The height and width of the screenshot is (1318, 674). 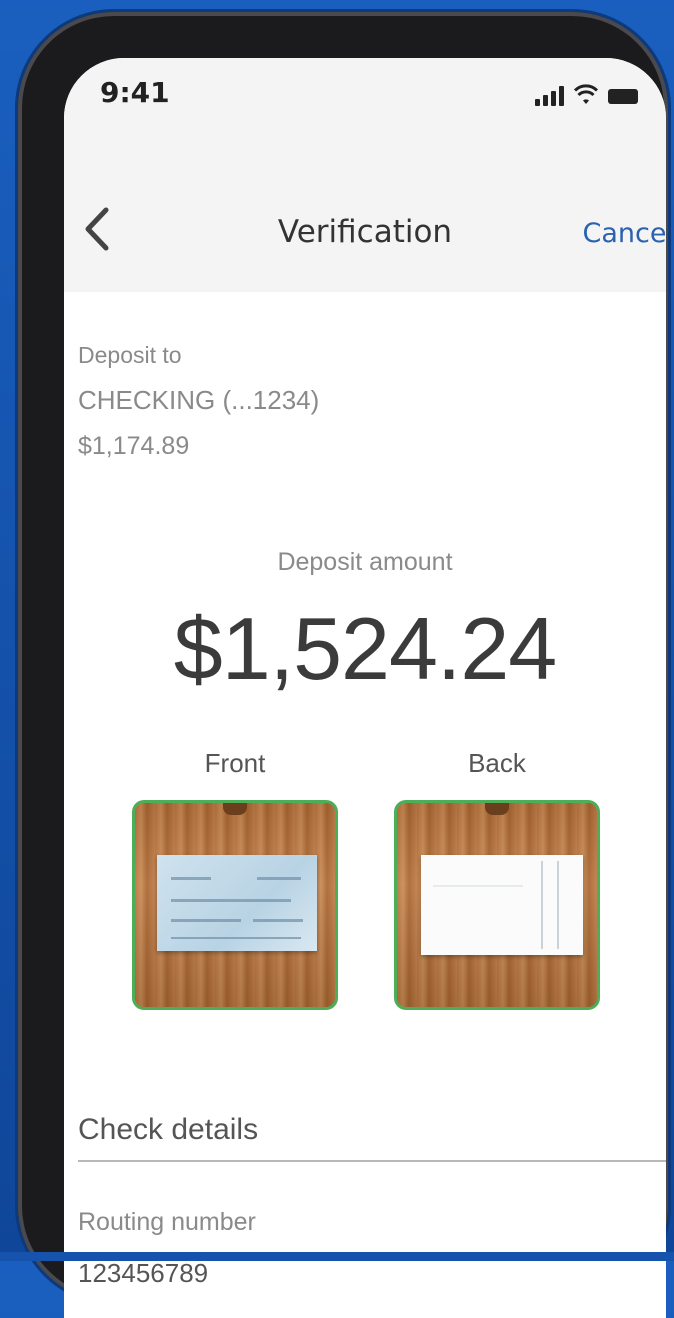 What do you see at coordinates (365, 648) in the screenshot?
I see `deposit-amount: $1,524.24` at bounding box center [365, 648].